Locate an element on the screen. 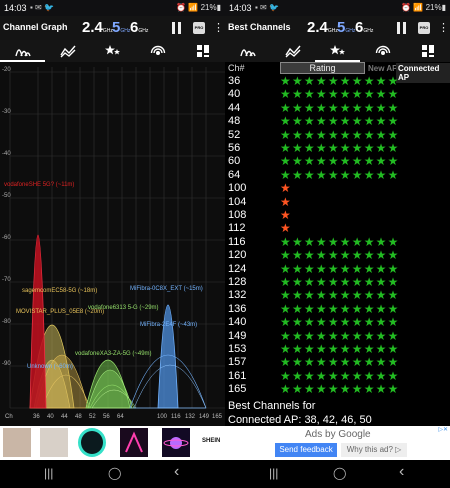 This screenshot has width=450, height=488. channel-number: 112 is located at coordinates (237, 228).